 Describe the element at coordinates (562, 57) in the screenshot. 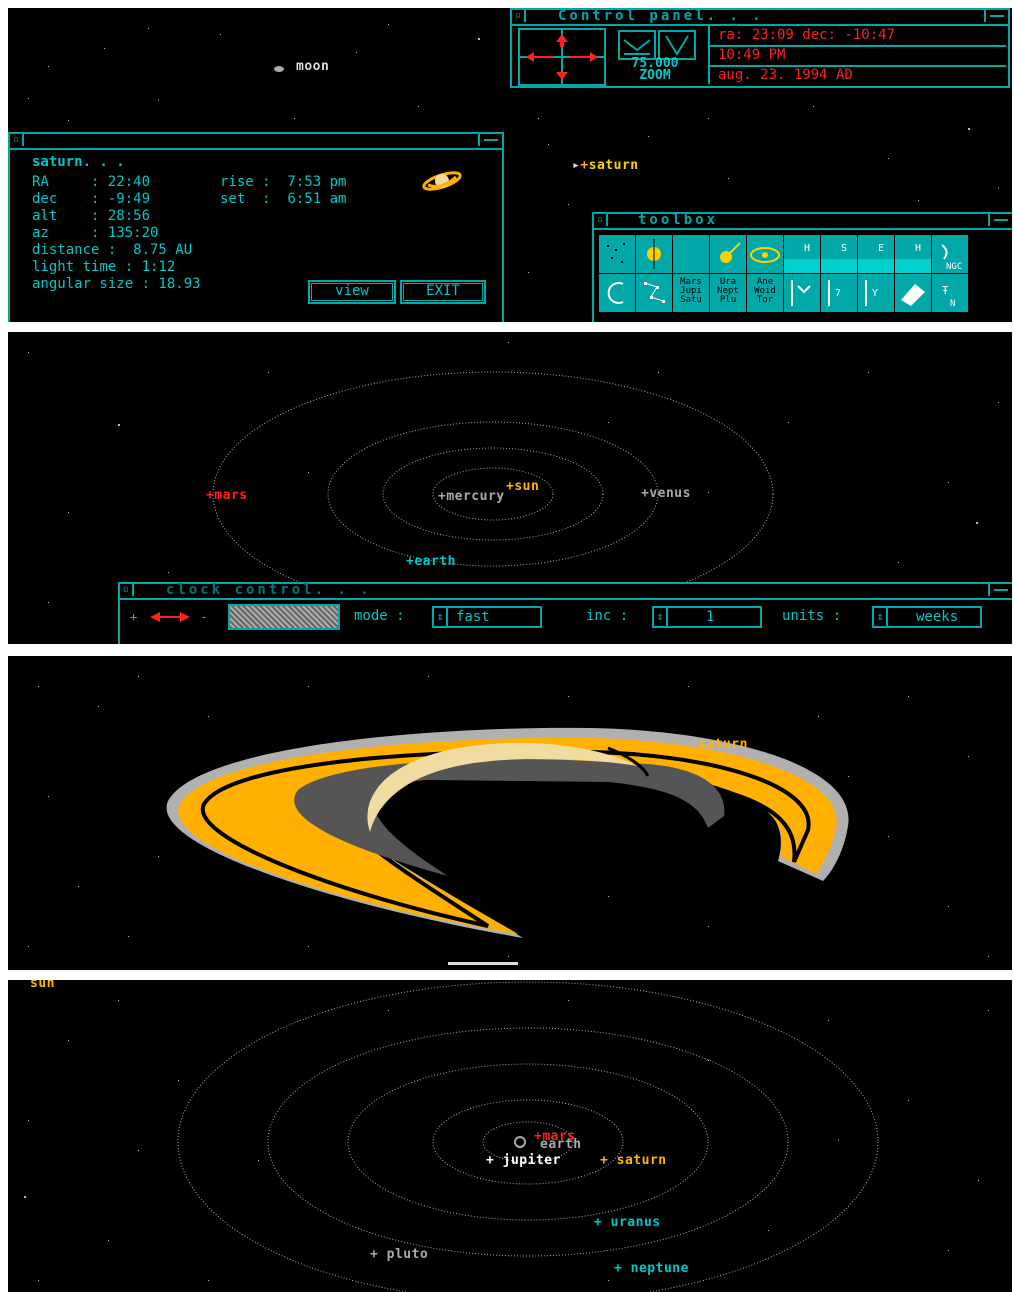

I see `direction-pad` at that location.